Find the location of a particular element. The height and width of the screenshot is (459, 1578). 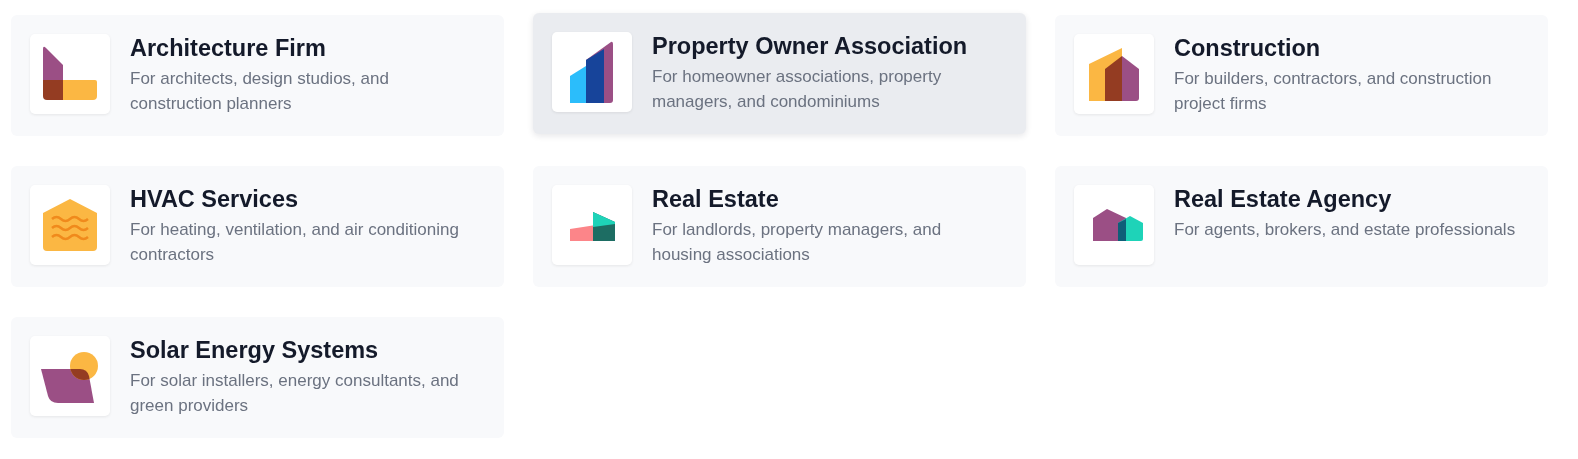

category-card: Architecture Firm For architects, design studios, and construction planners is located at coordinates (257, 75).